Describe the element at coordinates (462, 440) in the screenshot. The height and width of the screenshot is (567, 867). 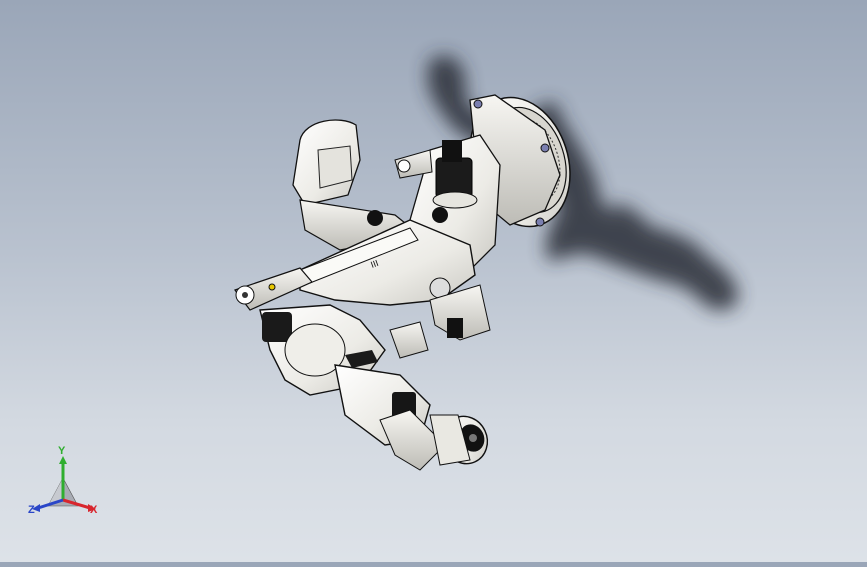
I see `end-effector-flange` at that location.